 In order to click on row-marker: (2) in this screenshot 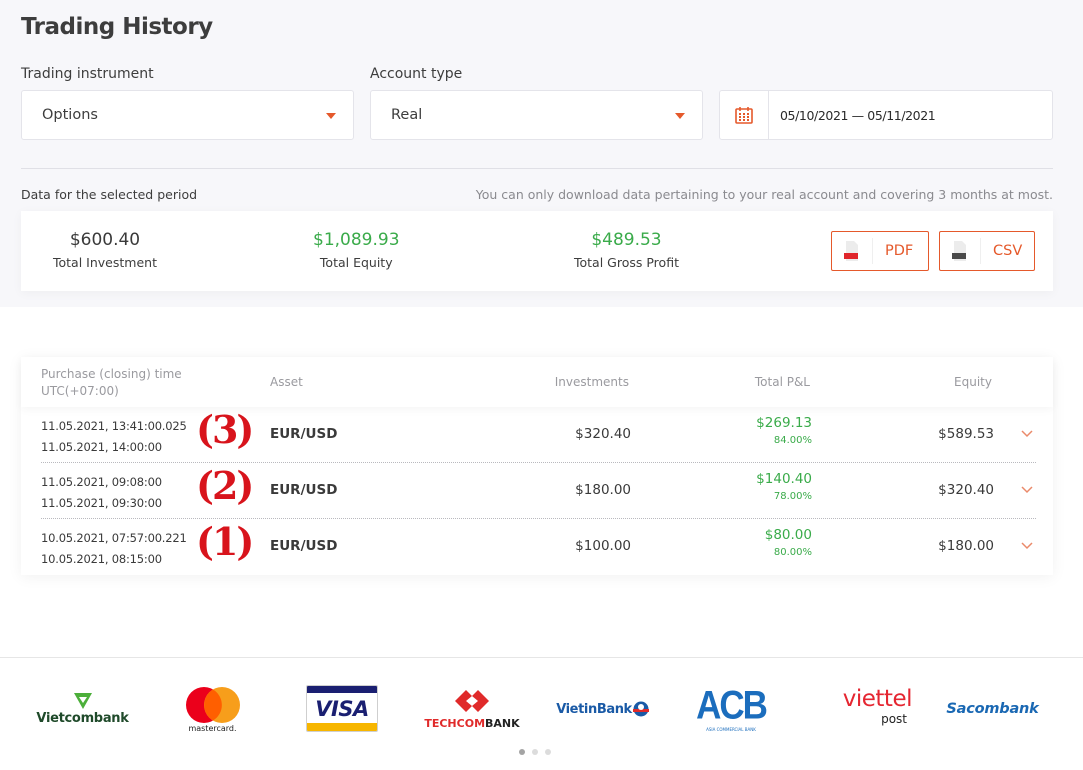, I will do `click(225, 485)`.